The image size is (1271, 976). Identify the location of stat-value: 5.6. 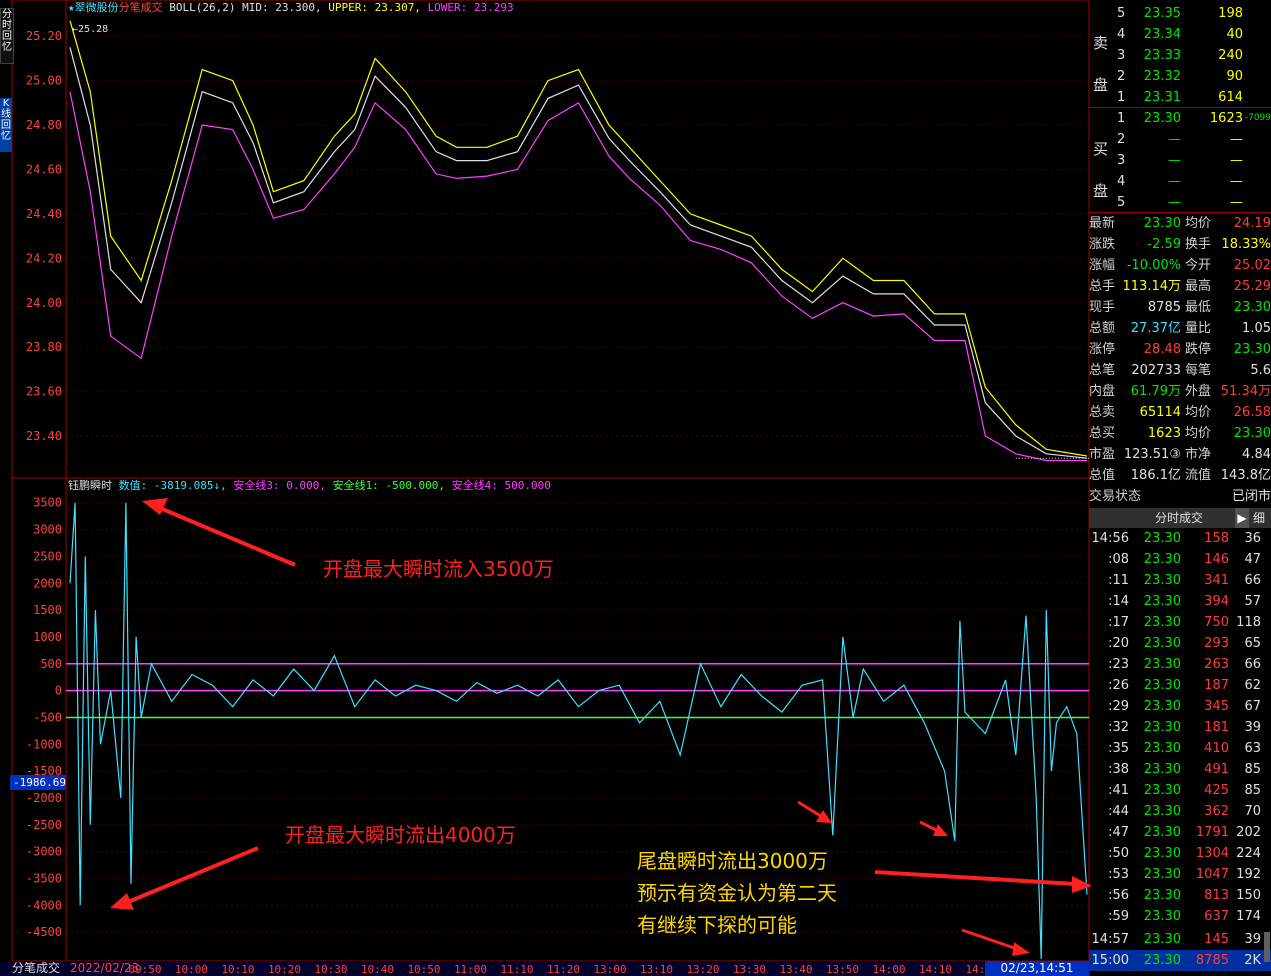
(1260, 370).